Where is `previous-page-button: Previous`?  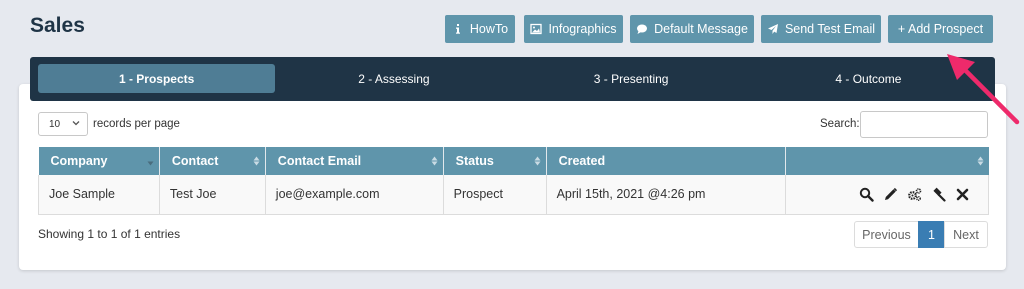
previous-page-button: Previous is located at coordinates (886, 234).